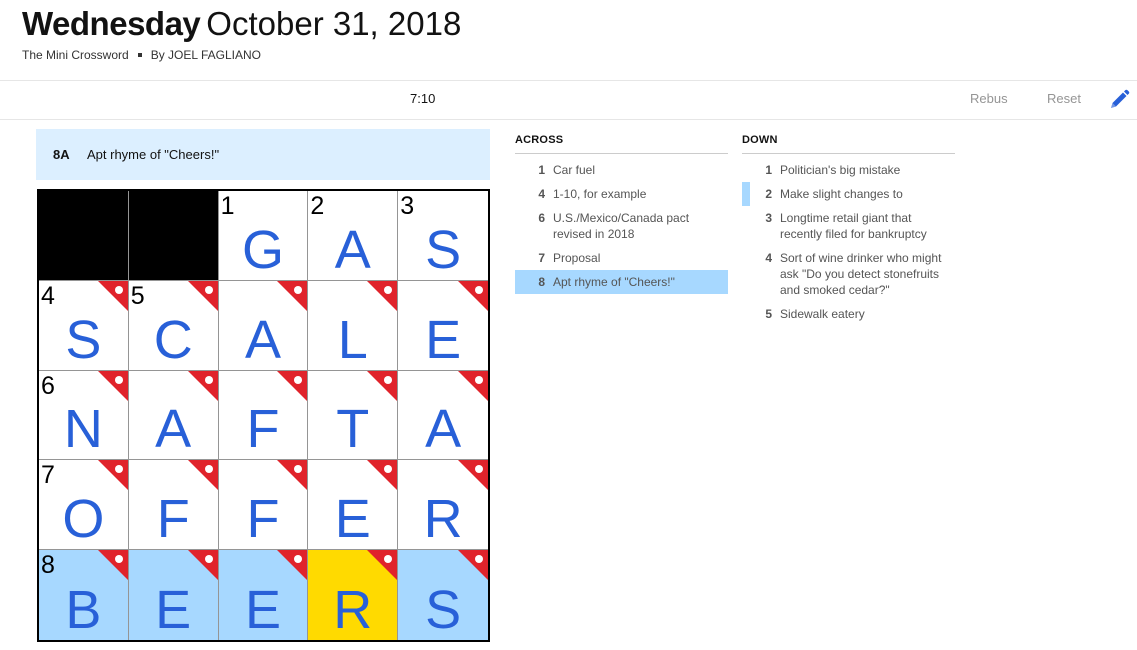  Describe the element at coordinates (84, 505) in the screenshot. I see `grid-cell: 7O` at that location.